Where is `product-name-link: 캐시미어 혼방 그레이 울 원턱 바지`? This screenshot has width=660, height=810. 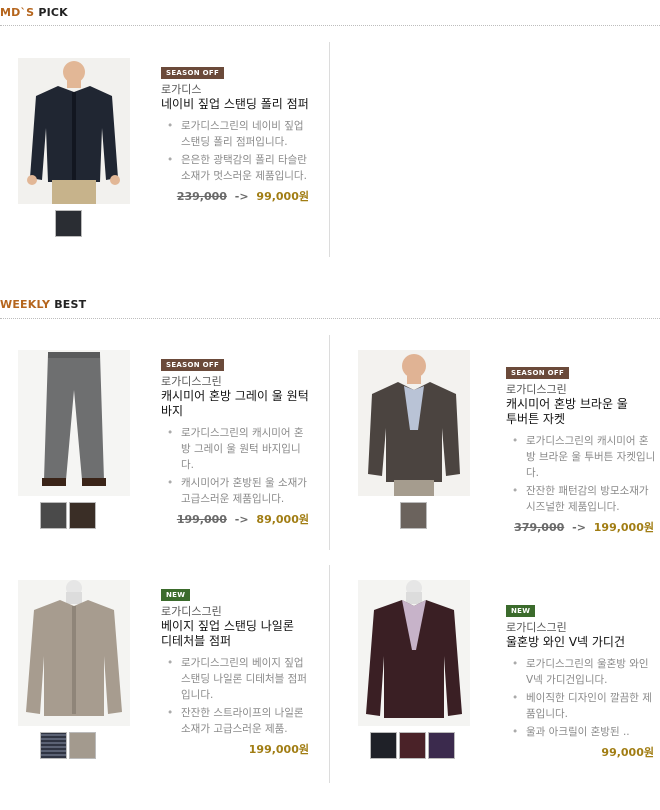 product-name-link: 캐시미어 혼방 그레이 울 원턱 바지 is located at coordinates (237, 404).